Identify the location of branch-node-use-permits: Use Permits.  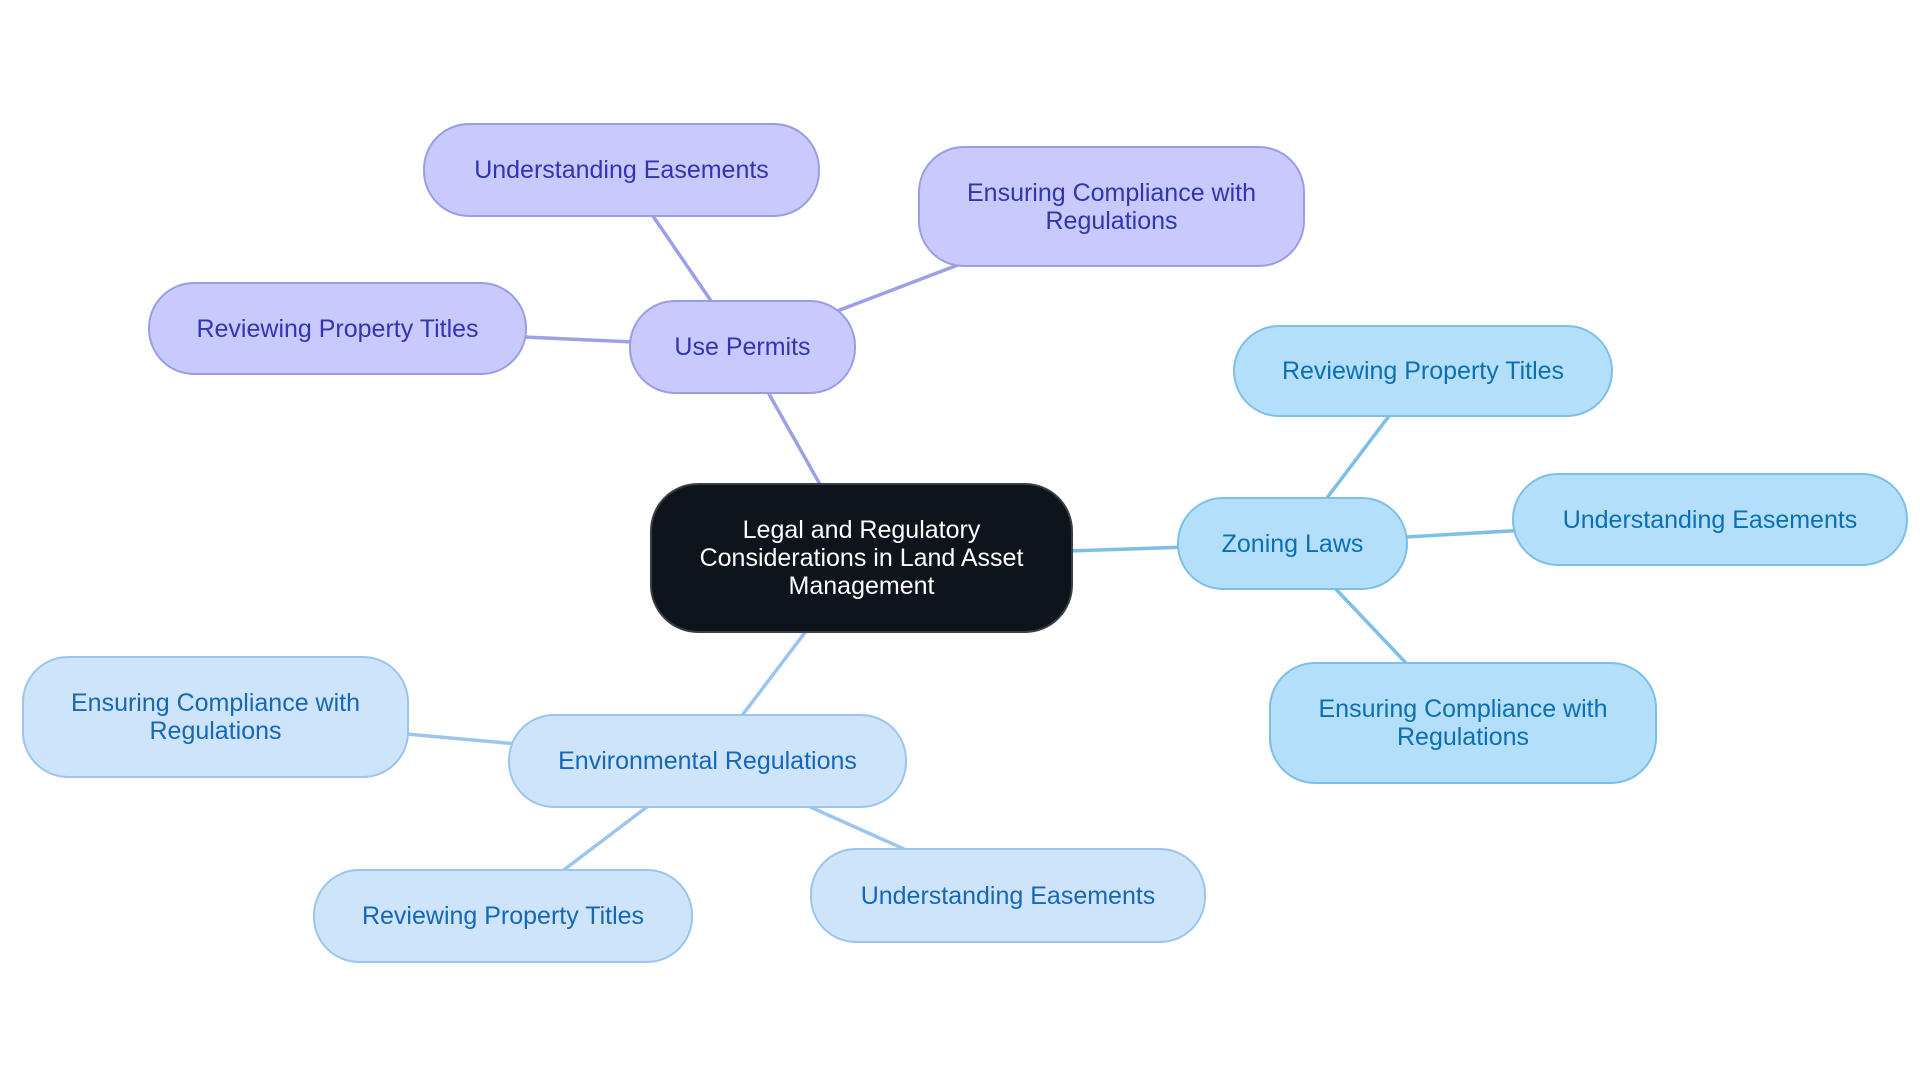
(742, 347).